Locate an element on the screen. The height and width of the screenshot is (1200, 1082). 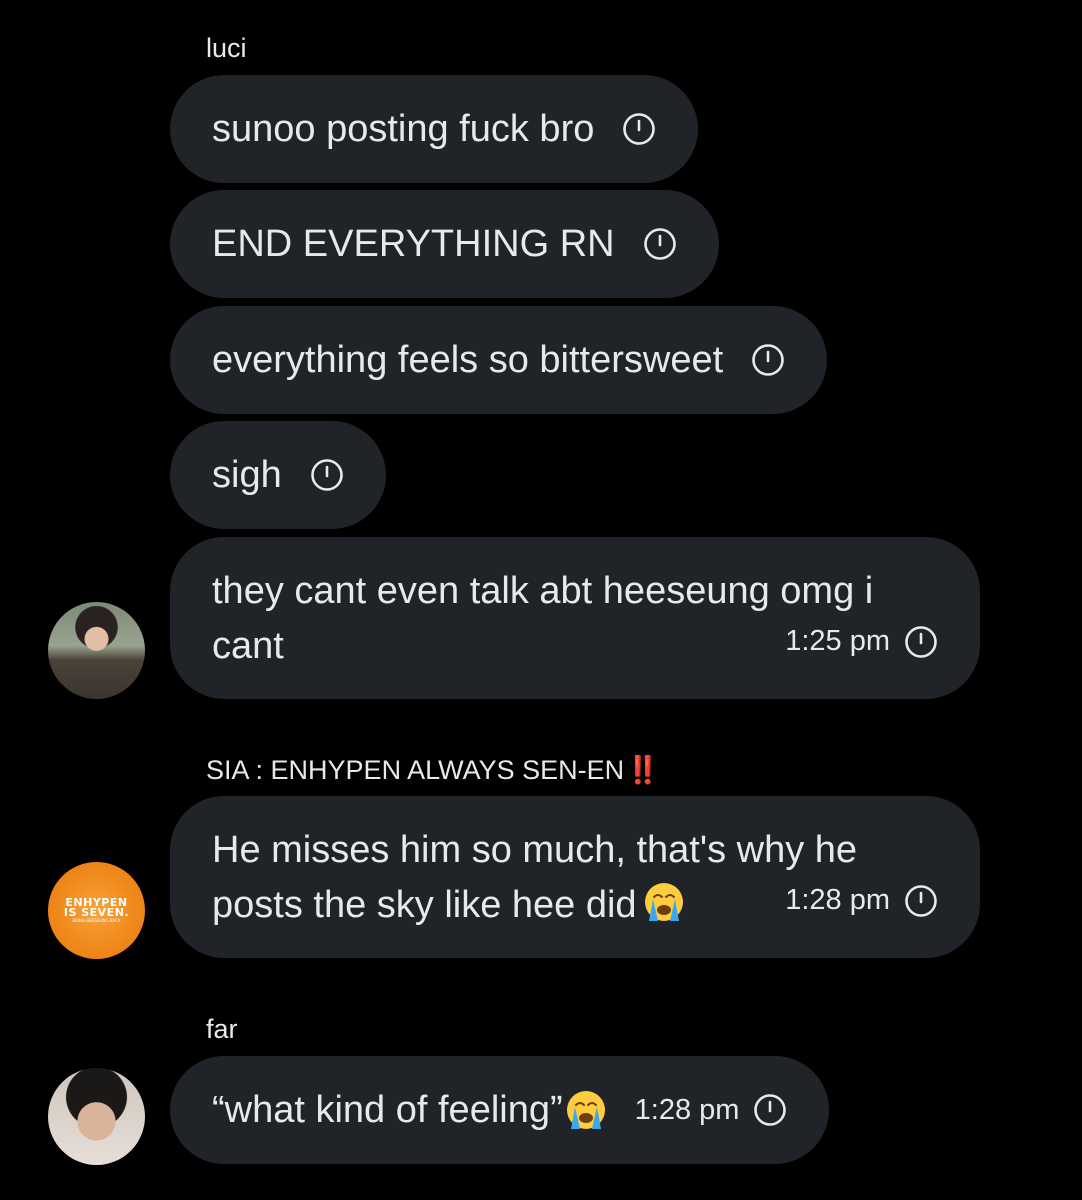
message-bubble: everything feels so bittersweet is located at coordinates (499, 360).